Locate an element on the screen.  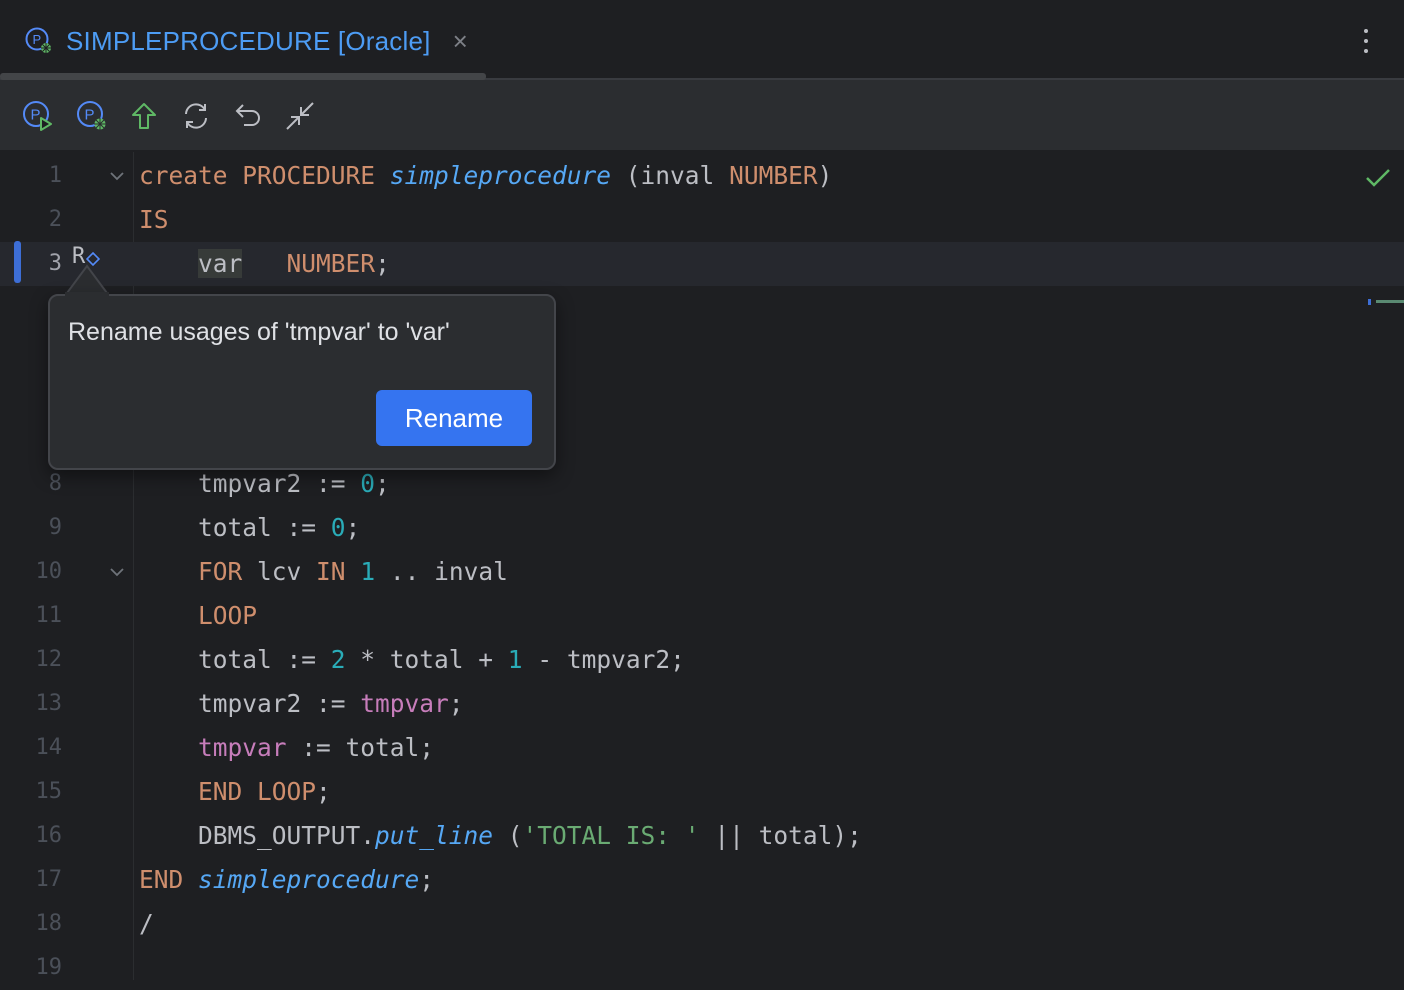
debug-procedure-icon: P is located at coordinates (92, 116).